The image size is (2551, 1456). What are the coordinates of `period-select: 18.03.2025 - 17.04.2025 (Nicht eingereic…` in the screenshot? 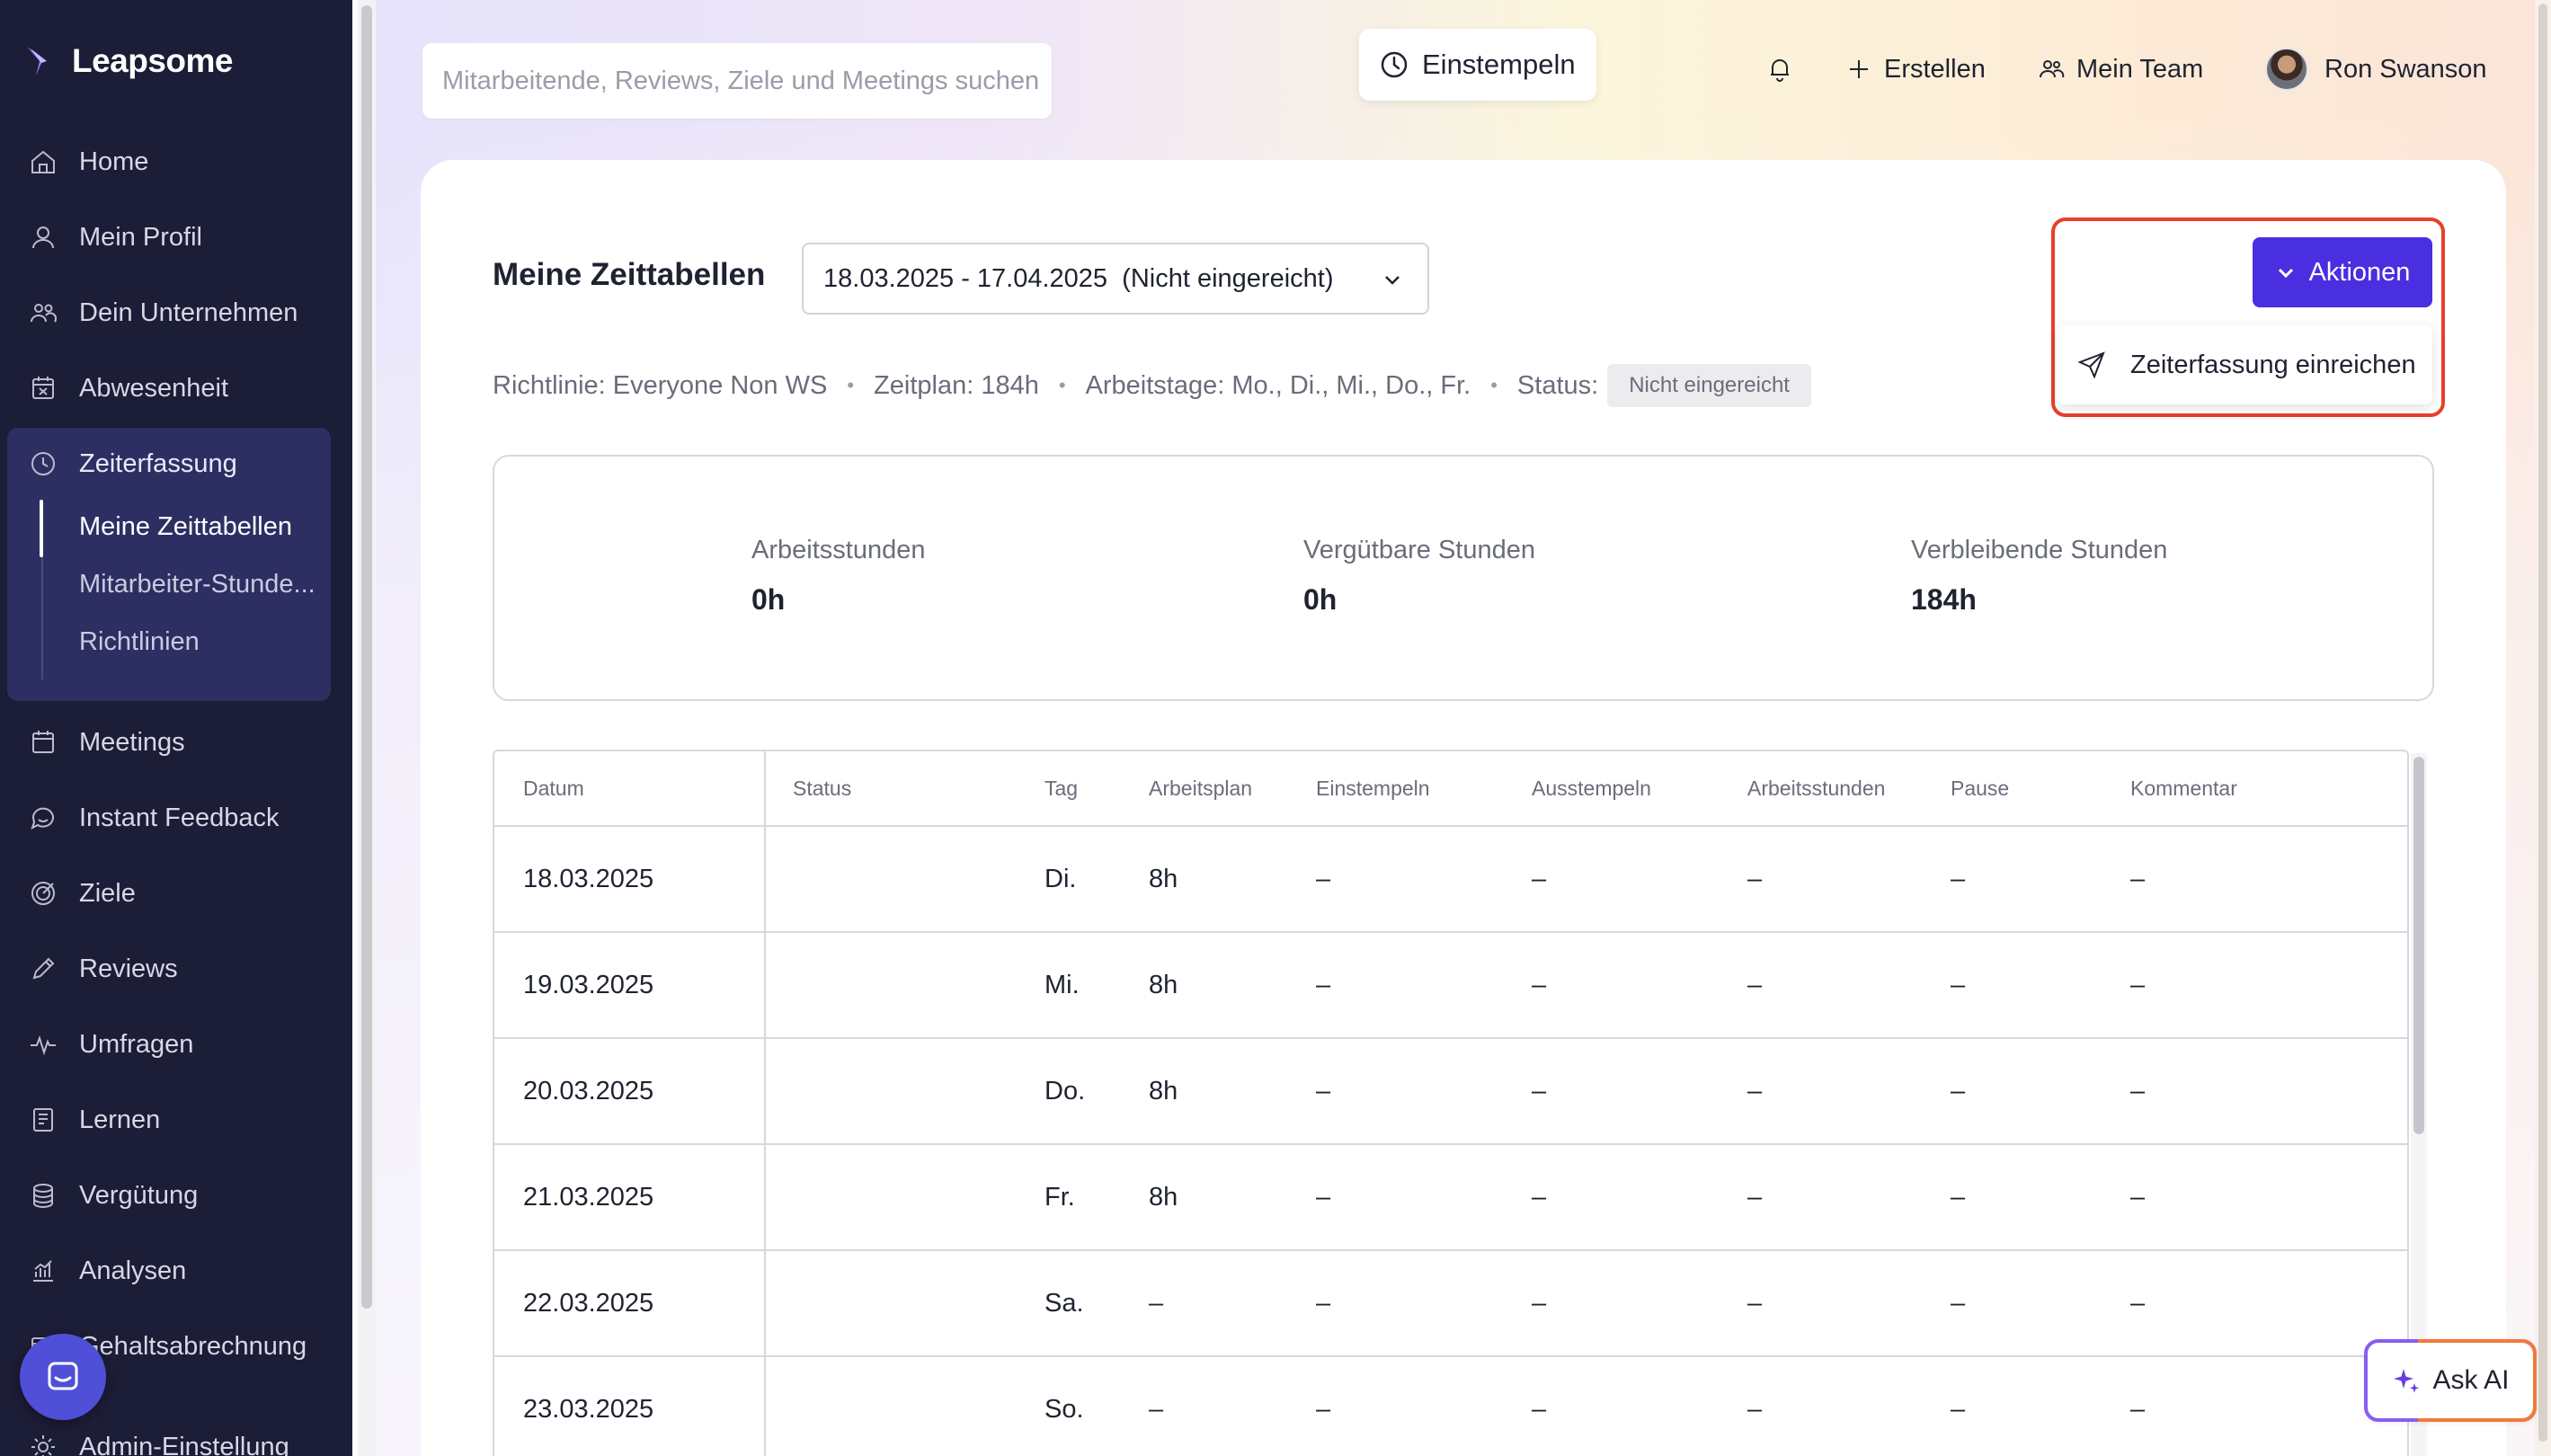 It's located at (1115, 279).